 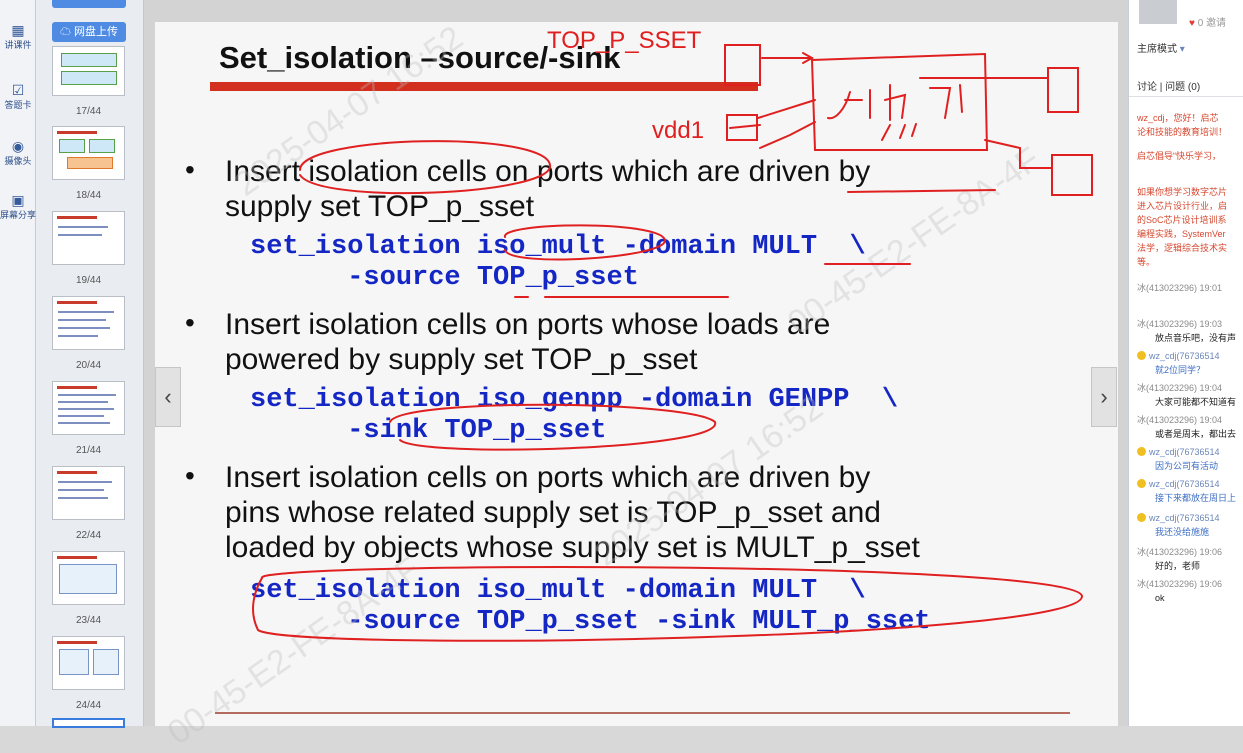 I want to click on answer-card-tool: ☑ 答题卡, so click(x=18, y=96).